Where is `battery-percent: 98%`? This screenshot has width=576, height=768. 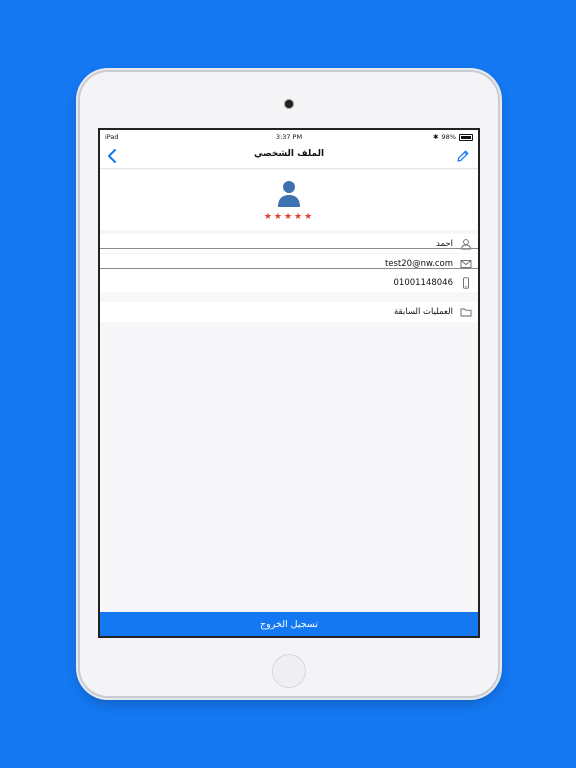
battery-percent: 98% is located at coordinates (448, 137).